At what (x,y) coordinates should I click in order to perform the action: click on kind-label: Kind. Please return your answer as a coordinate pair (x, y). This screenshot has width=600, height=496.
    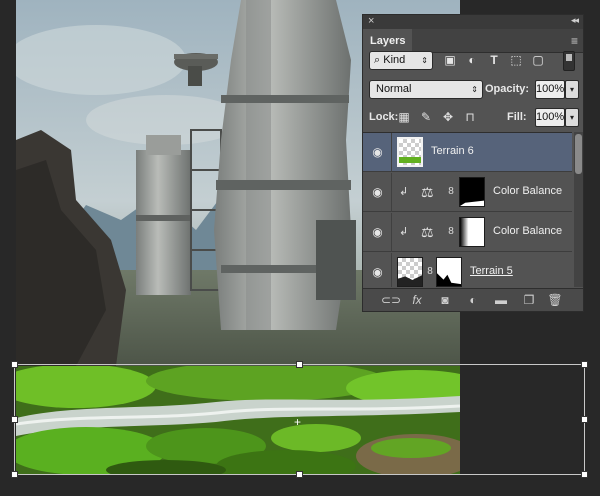
    Looking at the image, I should click on (394, 60).